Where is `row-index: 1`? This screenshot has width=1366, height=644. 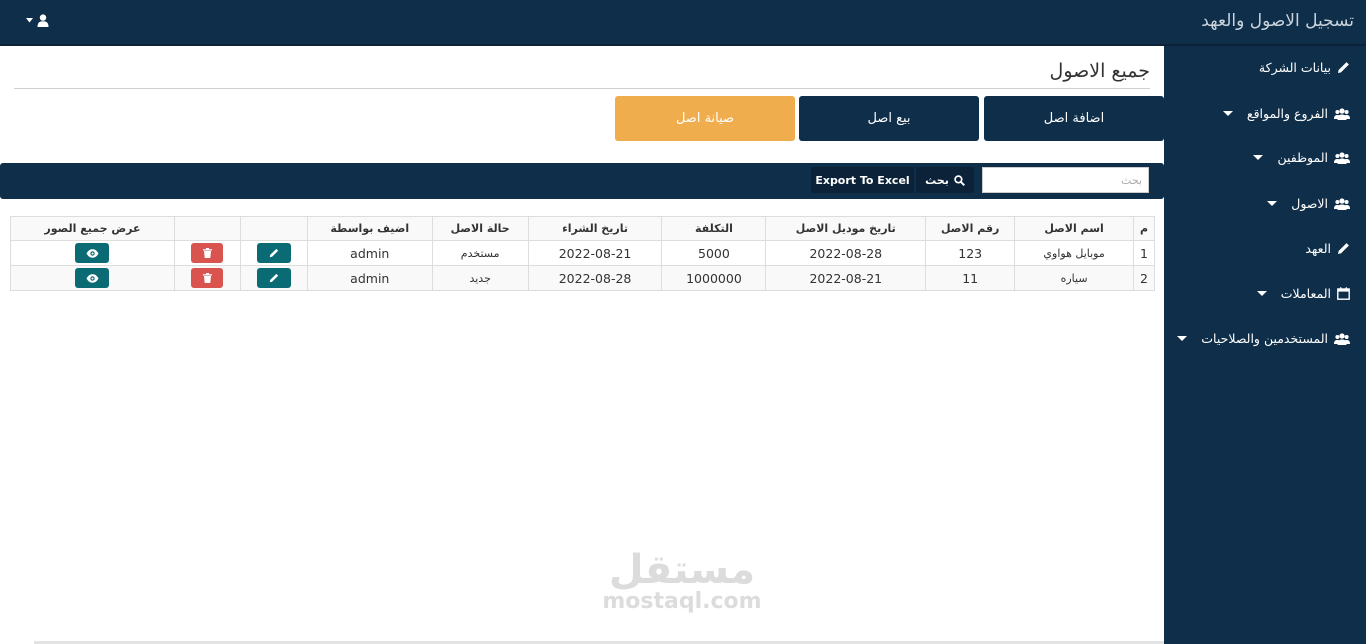
row-index: 1 is located at coordinates (1144, 253).